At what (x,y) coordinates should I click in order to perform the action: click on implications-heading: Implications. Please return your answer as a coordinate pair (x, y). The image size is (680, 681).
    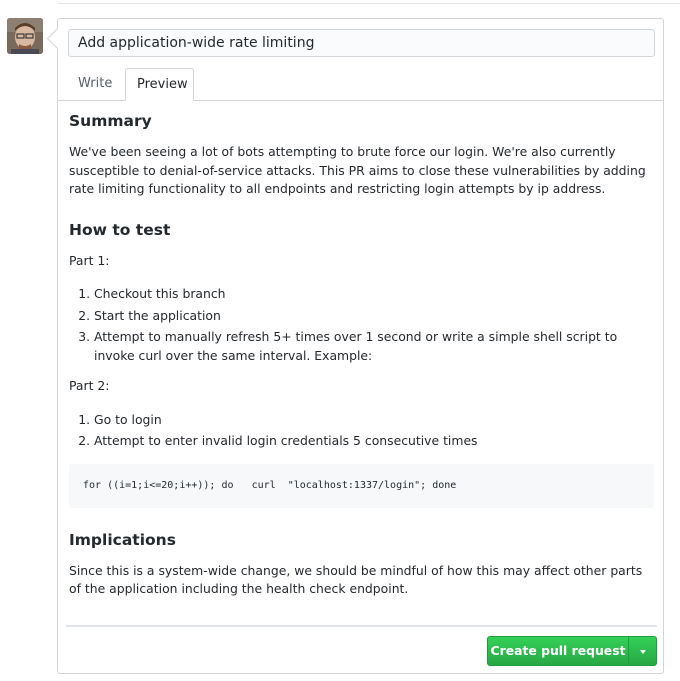
    Looking at the image, I should click on (122, 539).